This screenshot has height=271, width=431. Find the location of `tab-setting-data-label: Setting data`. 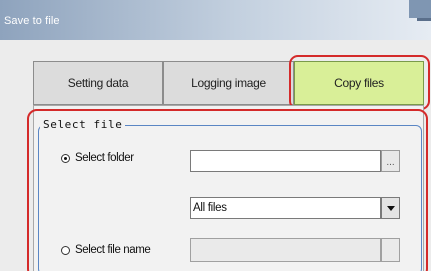

tab-setting-data-label: Setting data is located at coordinates (98, 83).